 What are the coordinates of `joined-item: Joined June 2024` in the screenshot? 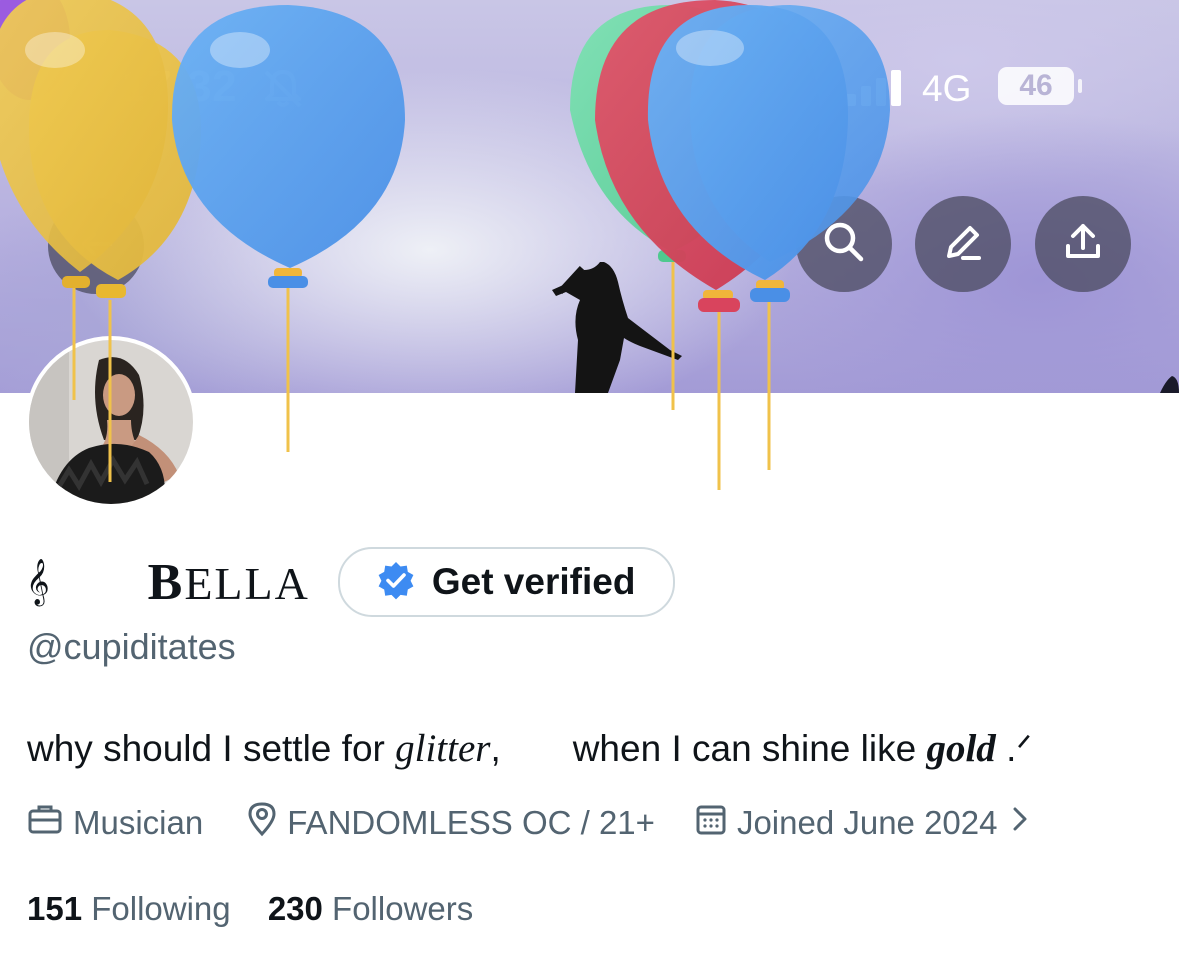 It's located at (867, 823).